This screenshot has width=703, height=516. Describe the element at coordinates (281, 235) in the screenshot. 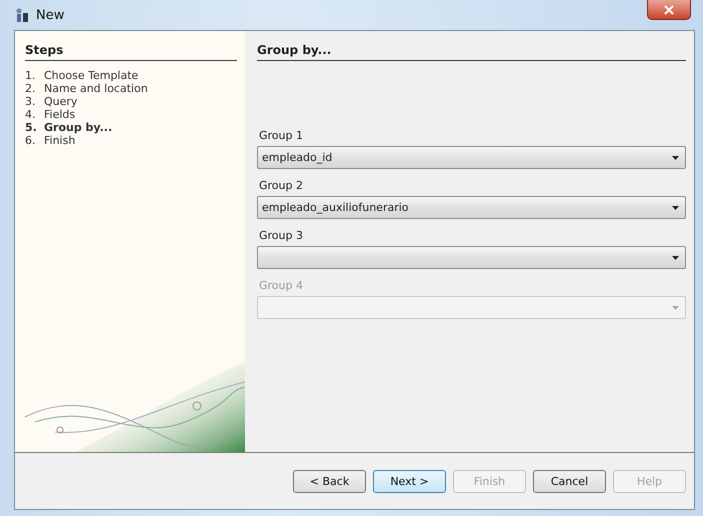

I see `group-label: Group 3` at that location.